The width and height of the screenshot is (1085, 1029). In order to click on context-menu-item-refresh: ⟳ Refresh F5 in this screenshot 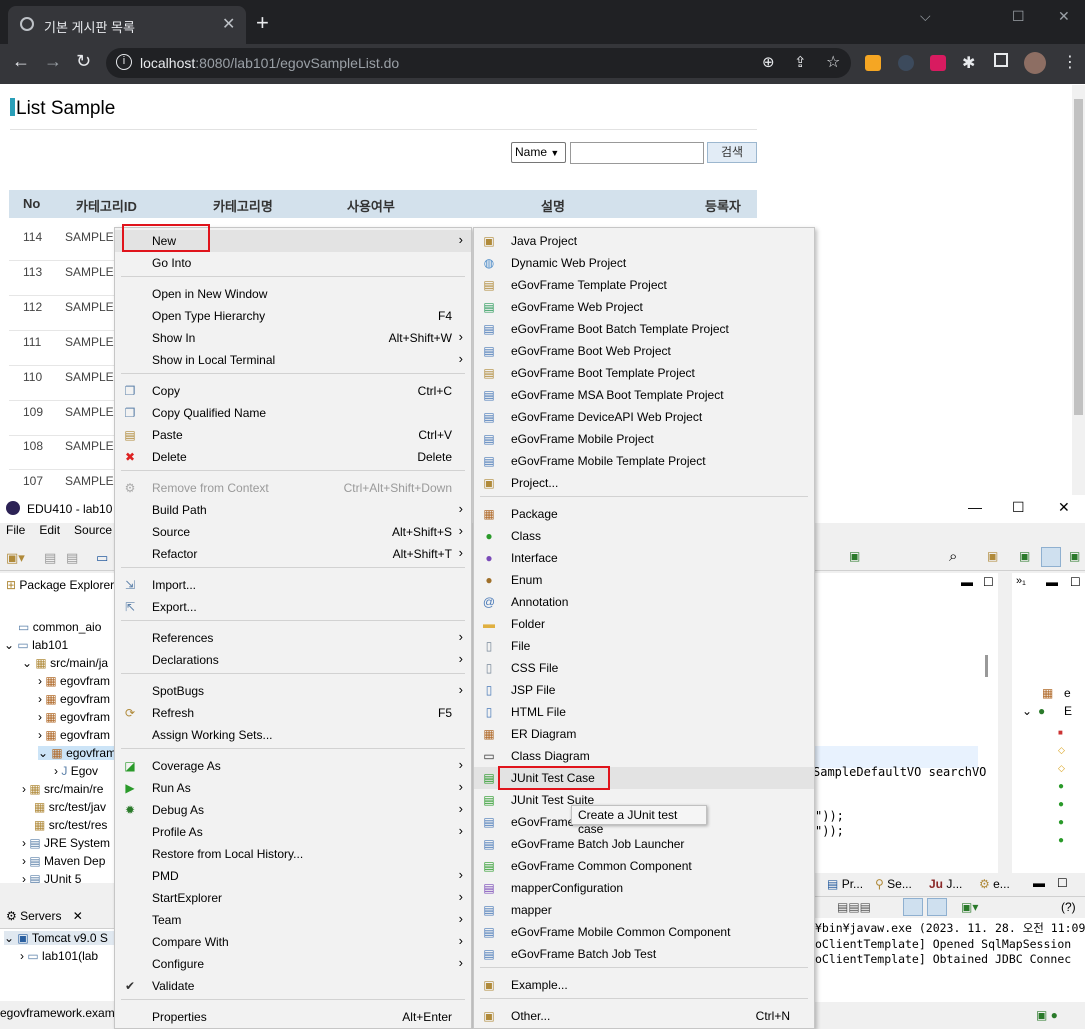, I will do `click(293, 713)`.